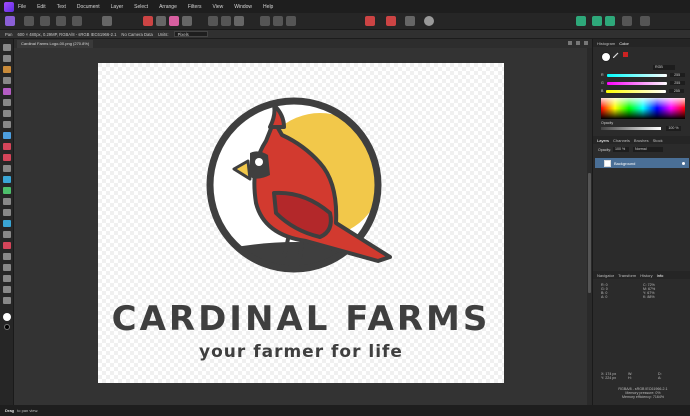 This screenshot has height=416, width=690. Describe the element at coordinates (597, 21) in the screenshot. I see `boolean-icon` at that location.